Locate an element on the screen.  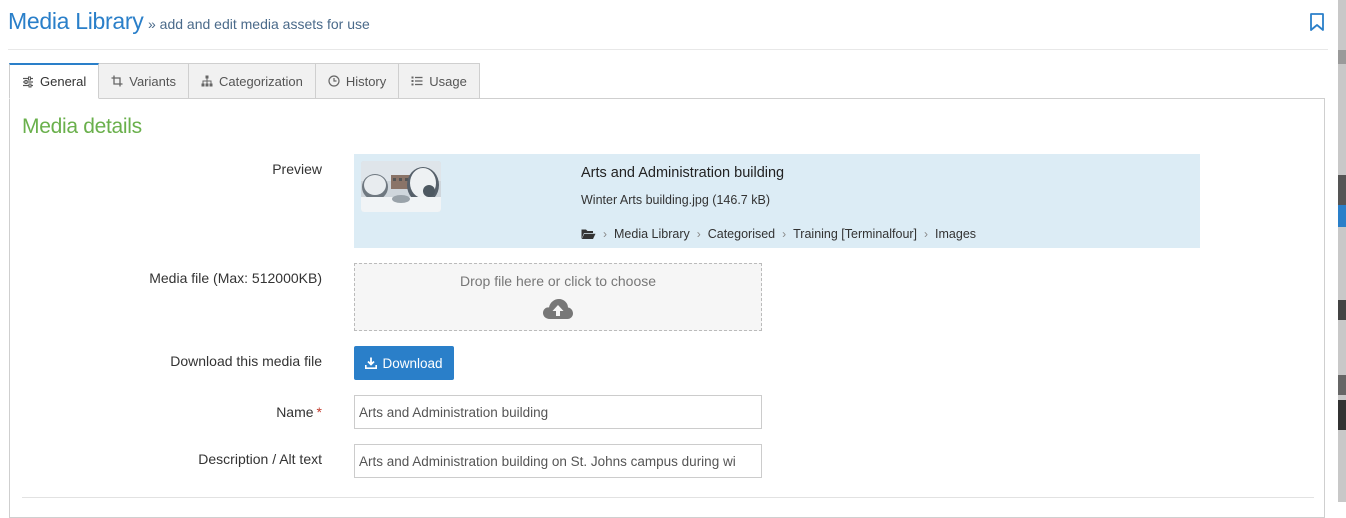
file-dropzone: Drop file here or click to choose is located at coordinates (558, 297).